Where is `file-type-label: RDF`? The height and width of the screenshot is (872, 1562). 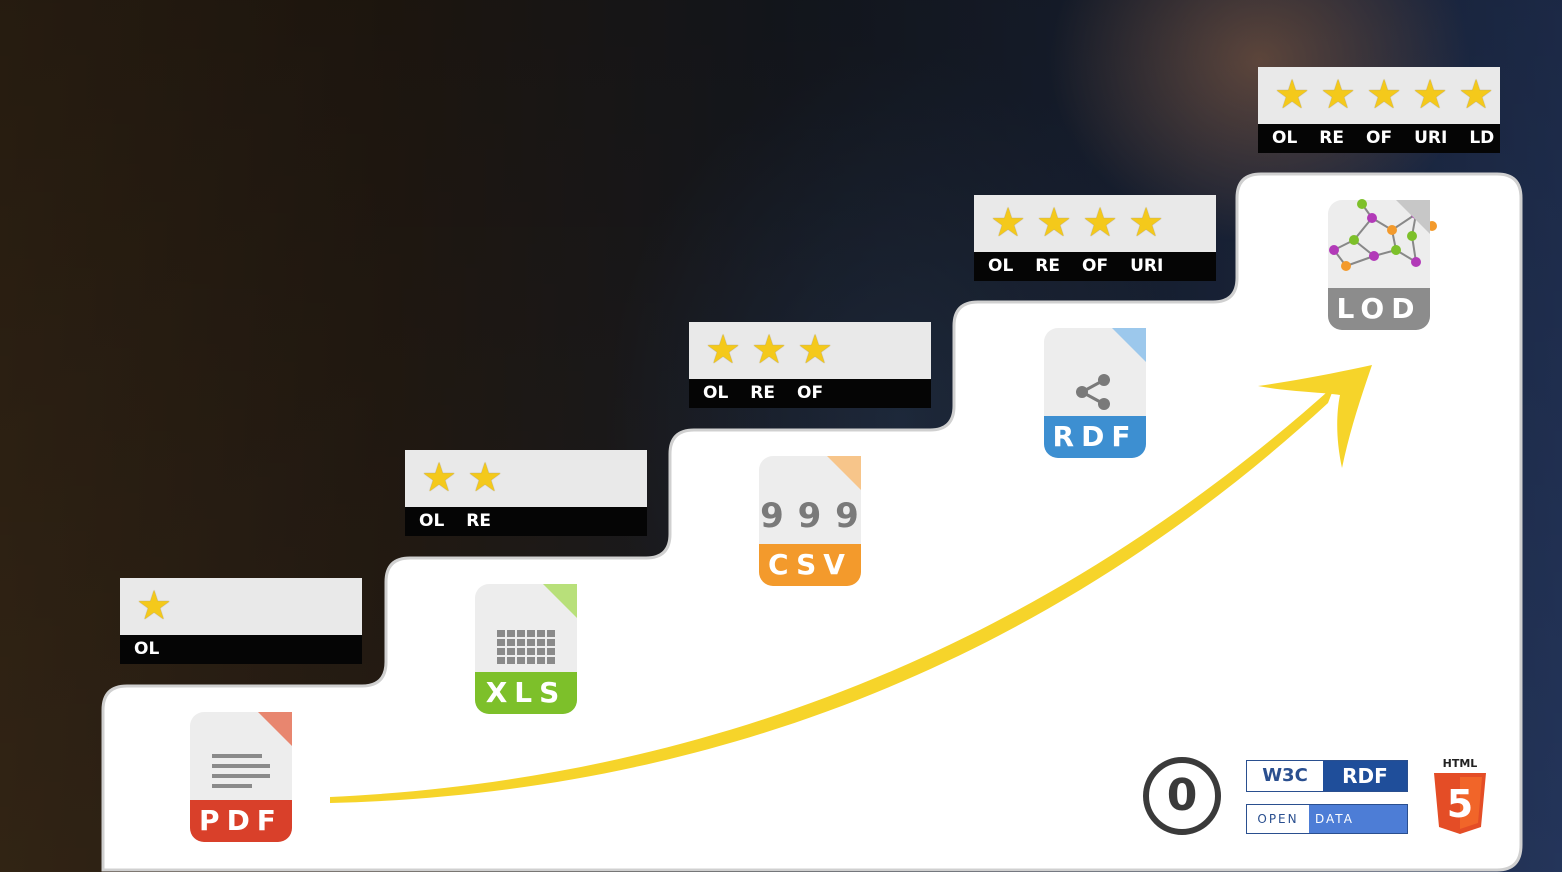
file-type-label: RDF is located at coordinates (1095, 437).